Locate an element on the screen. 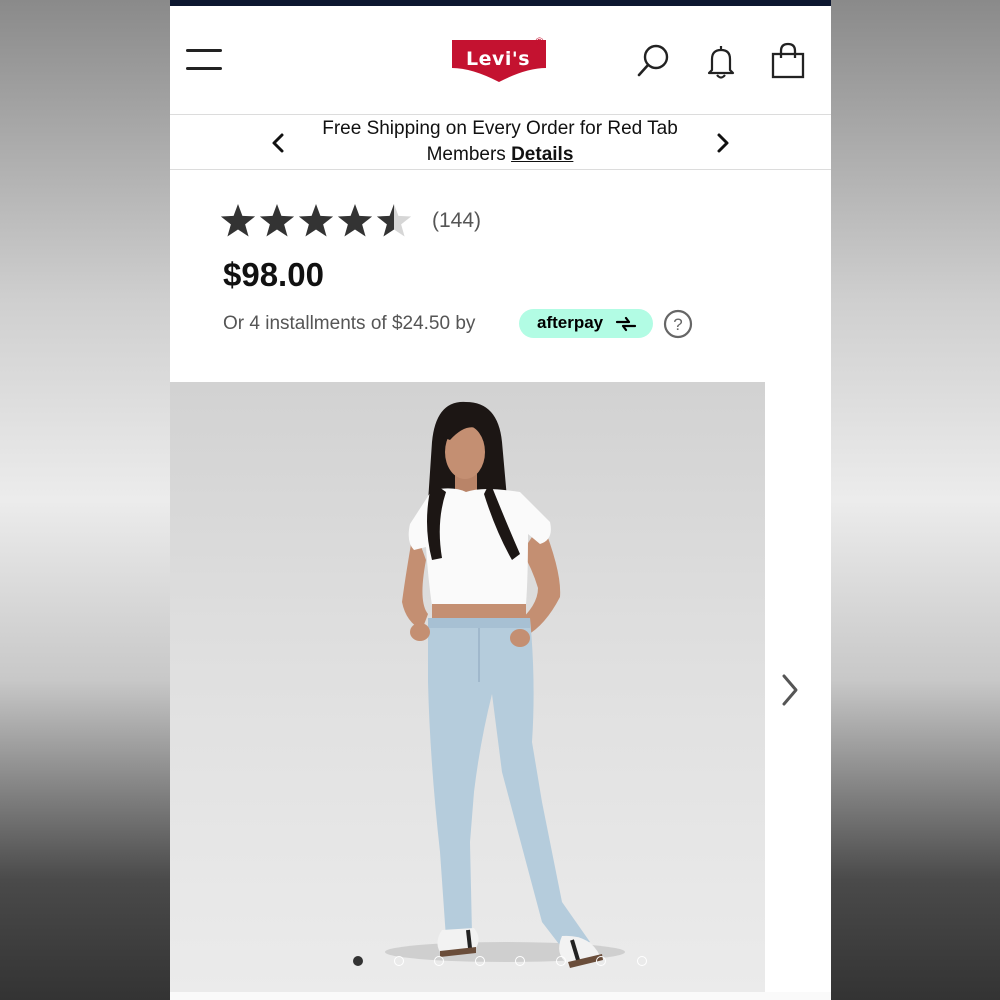 This screenshot has height=1000, width=1000. brand-logo: Levi's ® is located at coordinates (500, 59).